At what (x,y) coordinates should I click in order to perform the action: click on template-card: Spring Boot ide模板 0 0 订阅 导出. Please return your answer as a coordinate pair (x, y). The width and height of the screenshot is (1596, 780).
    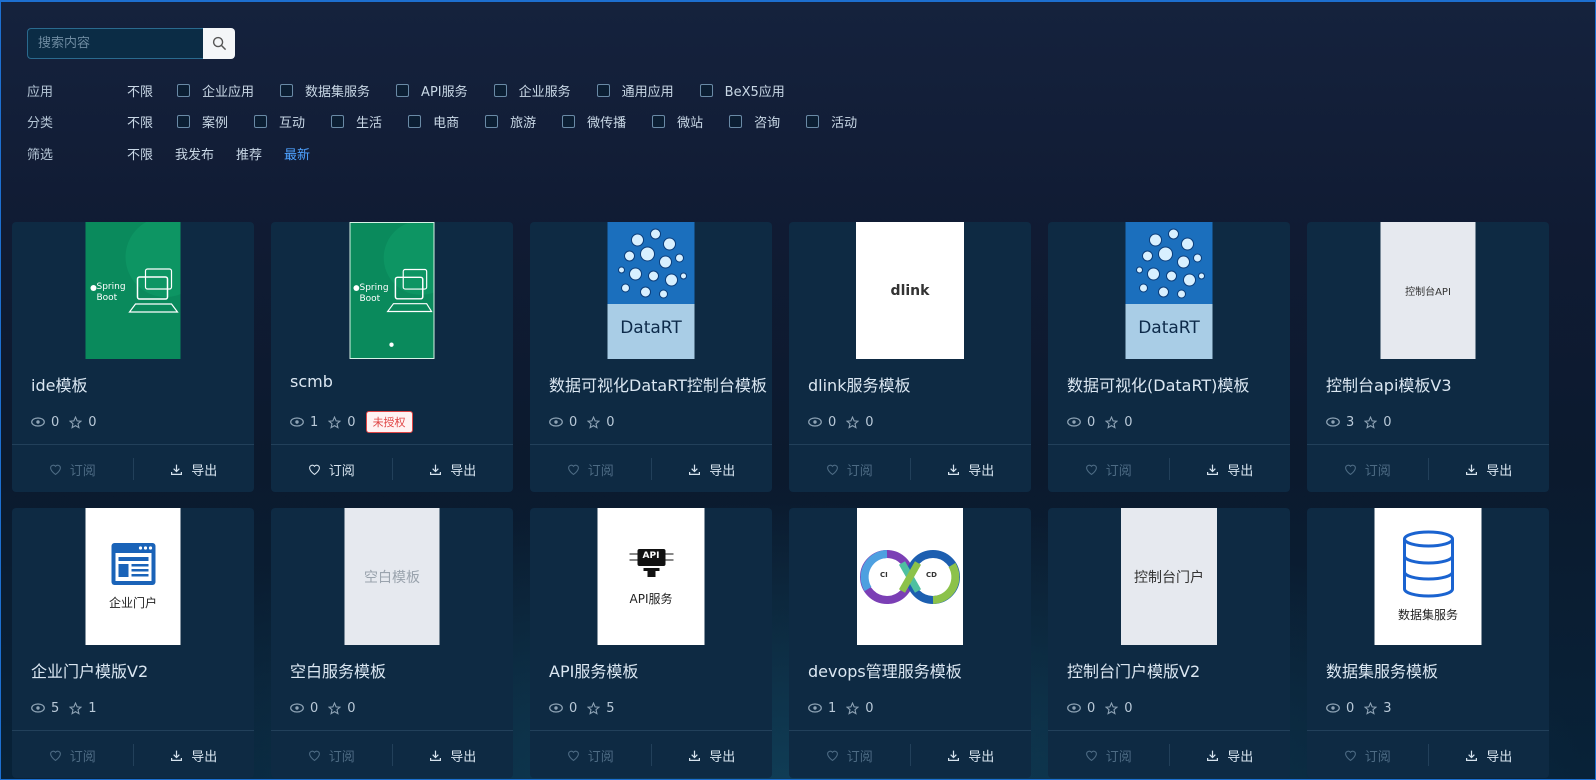
    Looking at the image, I should click on (133, 357).